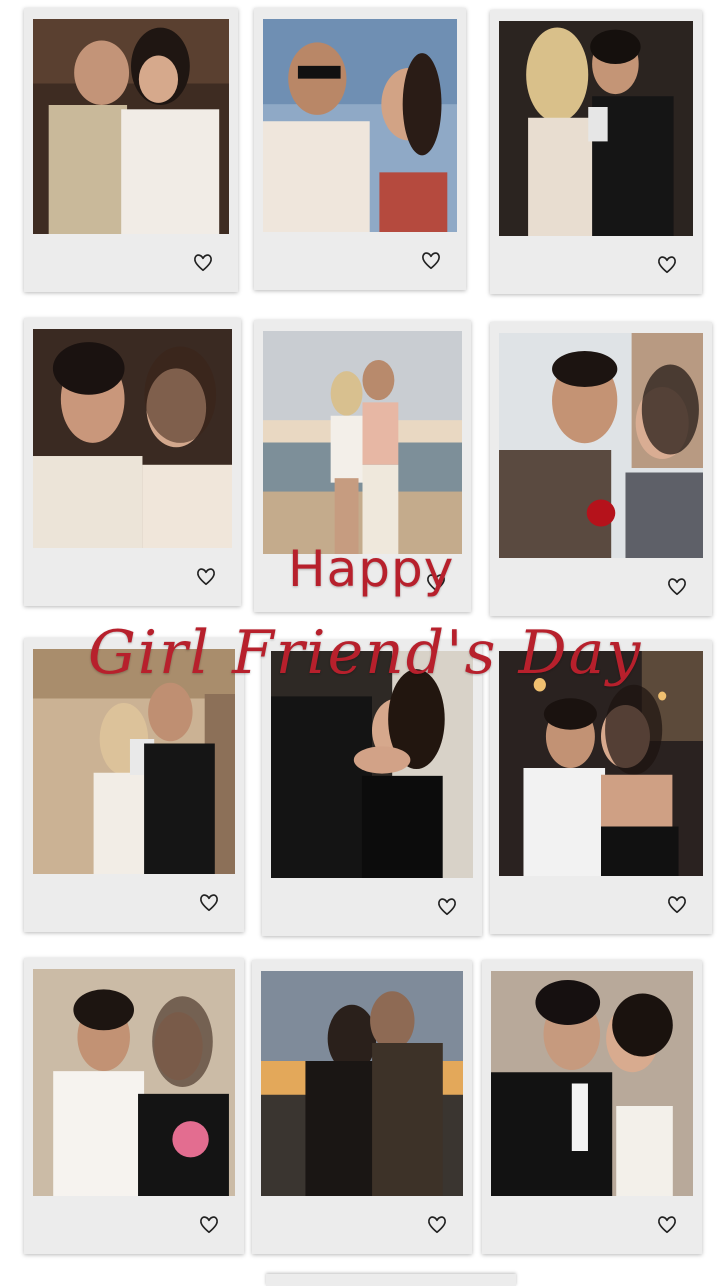  I want to click on greeting-happy: Happy, so click(371, 569).